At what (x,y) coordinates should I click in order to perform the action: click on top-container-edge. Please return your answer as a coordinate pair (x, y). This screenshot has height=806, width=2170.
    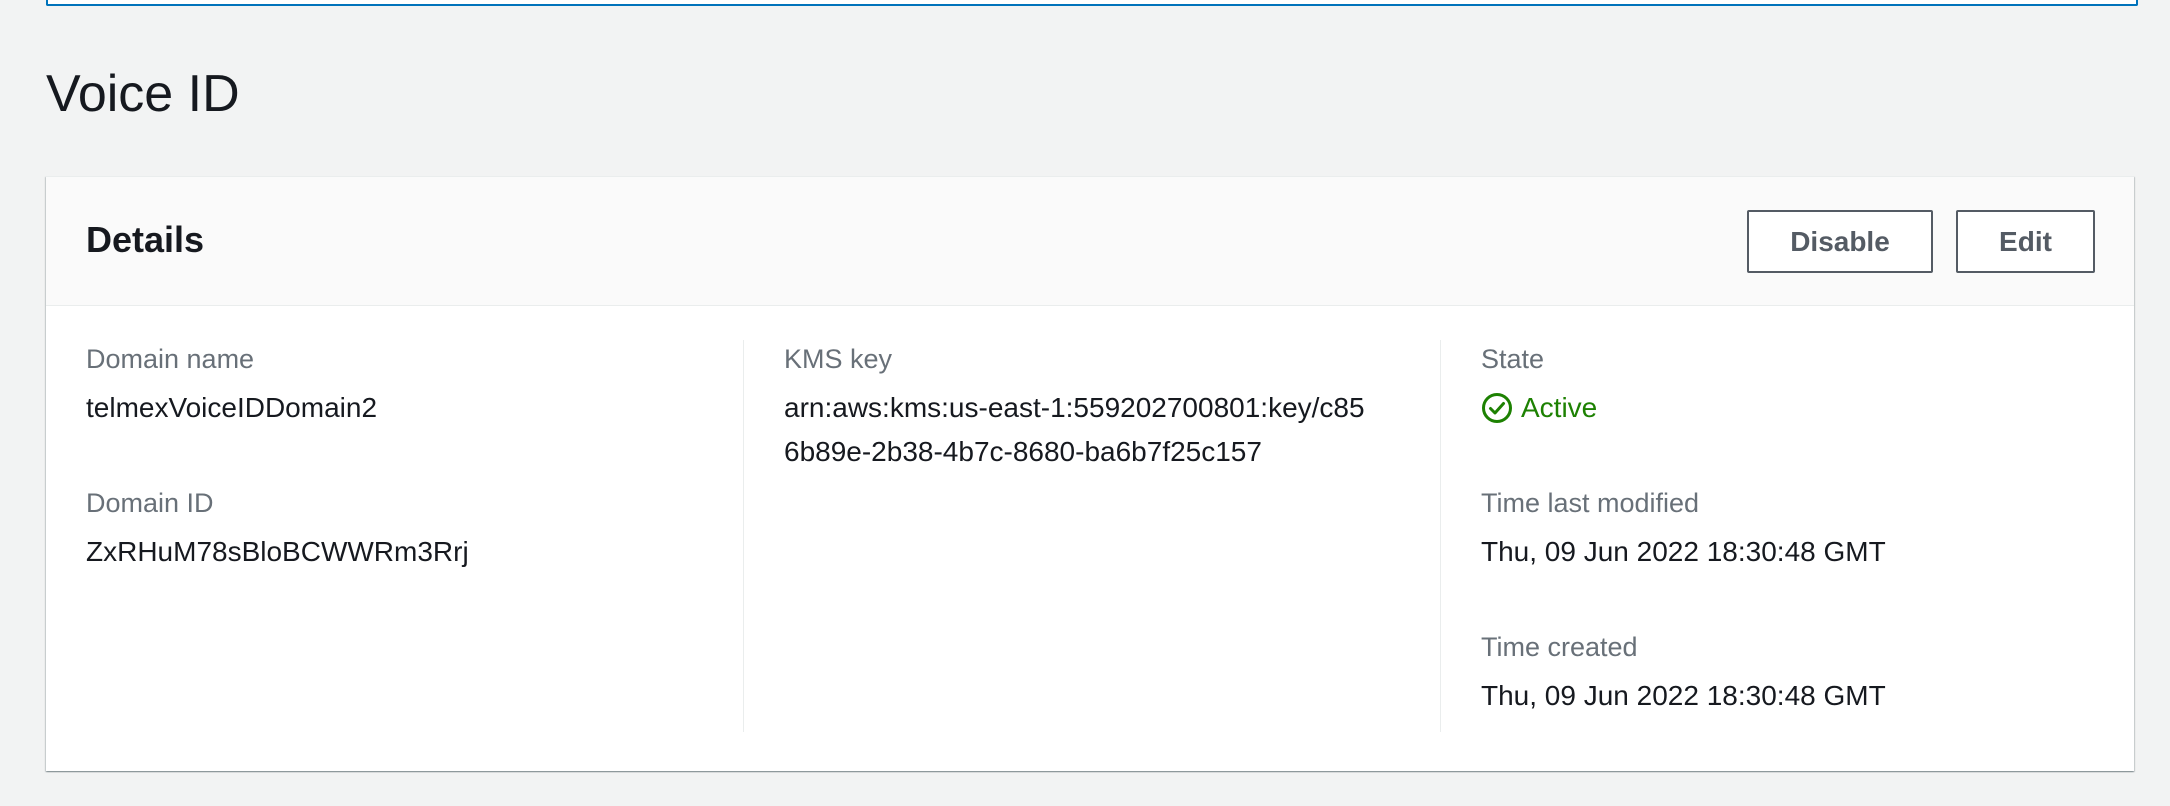
    Looking at the image, I should click on (1092, 3).